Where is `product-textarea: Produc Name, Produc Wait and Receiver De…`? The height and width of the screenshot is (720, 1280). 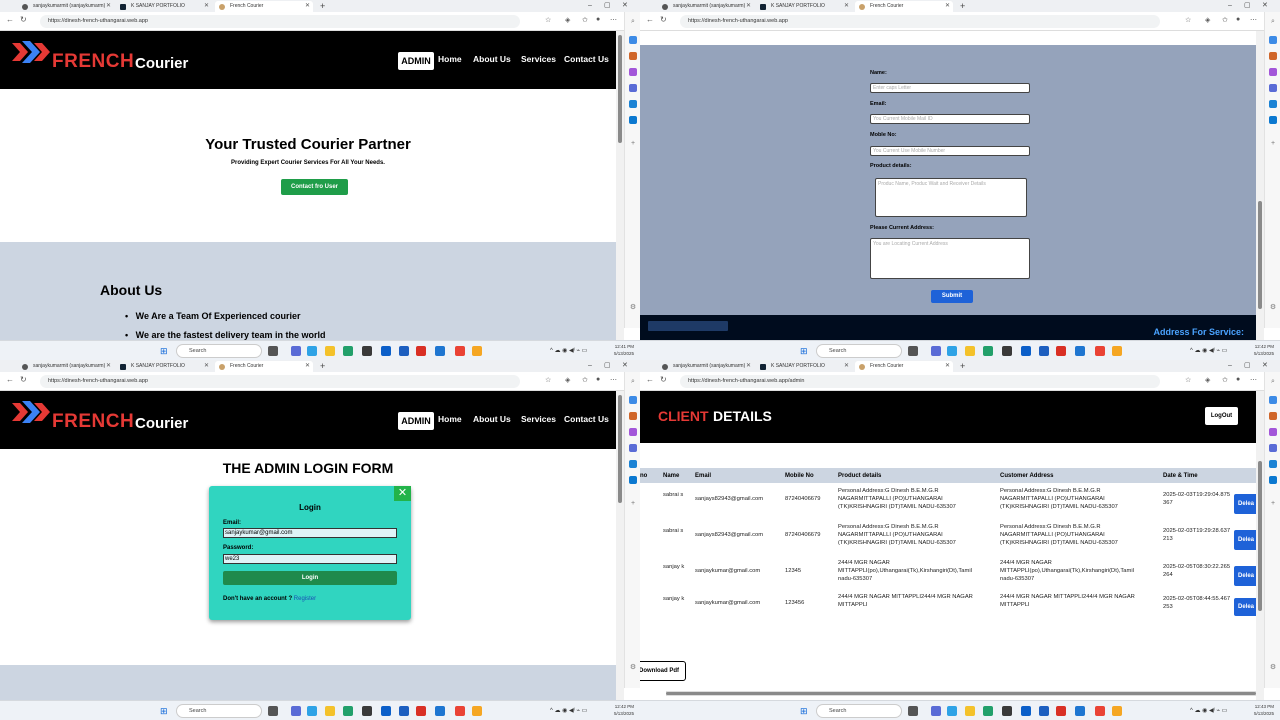
product-textarea: Produc Name, Produc Wait and Receiver De… is located at coordinates (951, 197).